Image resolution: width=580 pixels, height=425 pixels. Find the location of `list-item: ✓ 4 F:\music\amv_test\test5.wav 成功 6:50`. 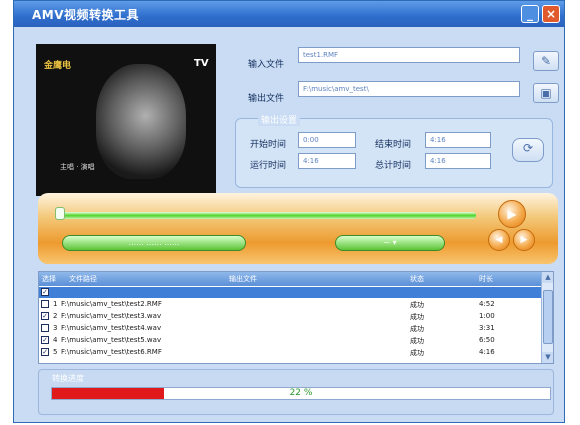

list-item: ✓ 4 F:\music\amv_test\test5.wav 成功 6:50 is located at coordinates (290, 340).